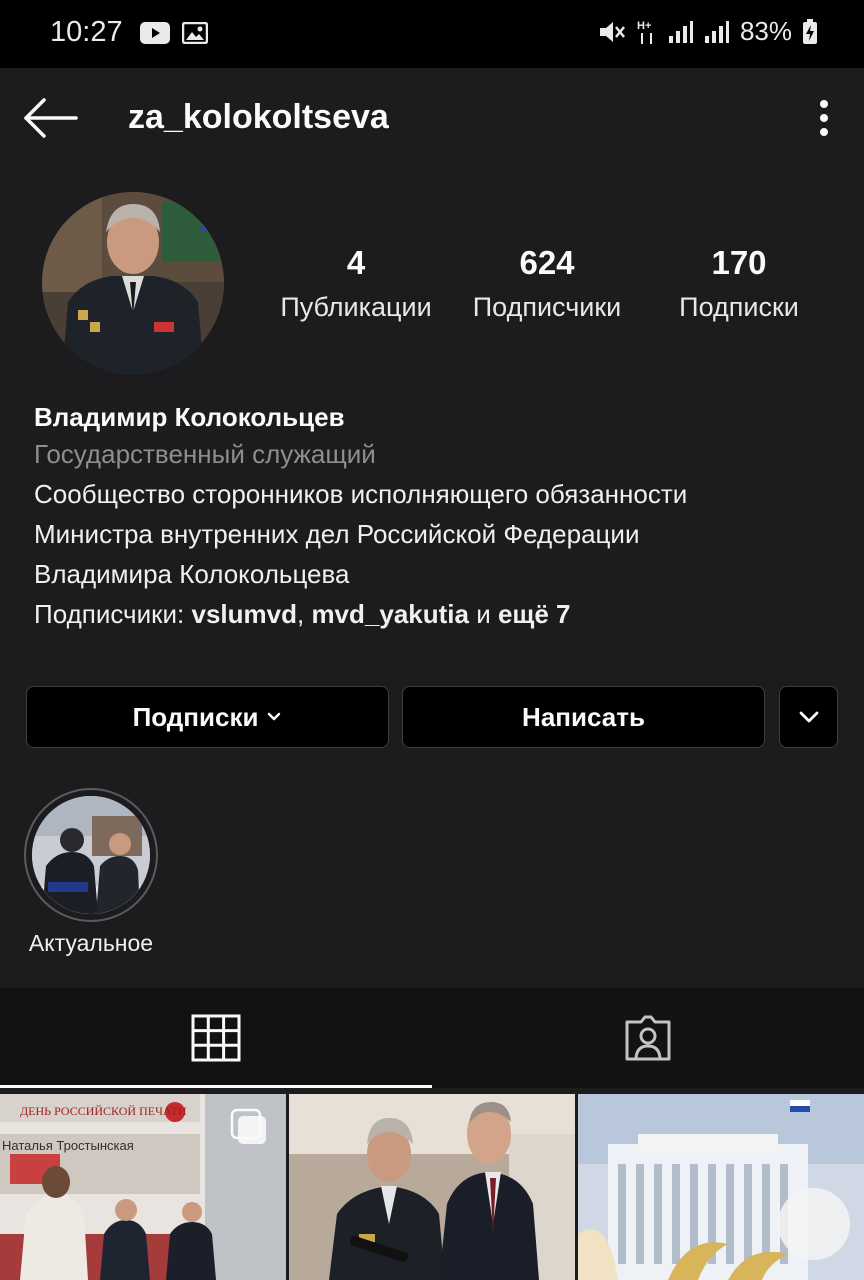 Image resolution: width=864 pixels, height=1280 pixels. I want to click on message-button-label: Написать, so click(583, 716).